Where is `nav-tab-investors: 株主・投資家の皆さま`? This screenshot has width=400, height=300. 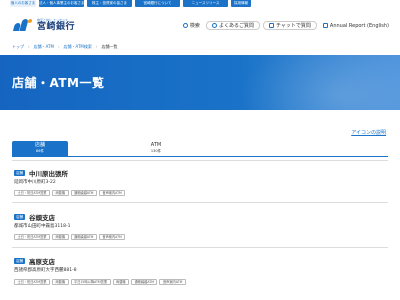
nav-tab-investors: 株主・投資家の皆さま is located at coordinates (109, 3).